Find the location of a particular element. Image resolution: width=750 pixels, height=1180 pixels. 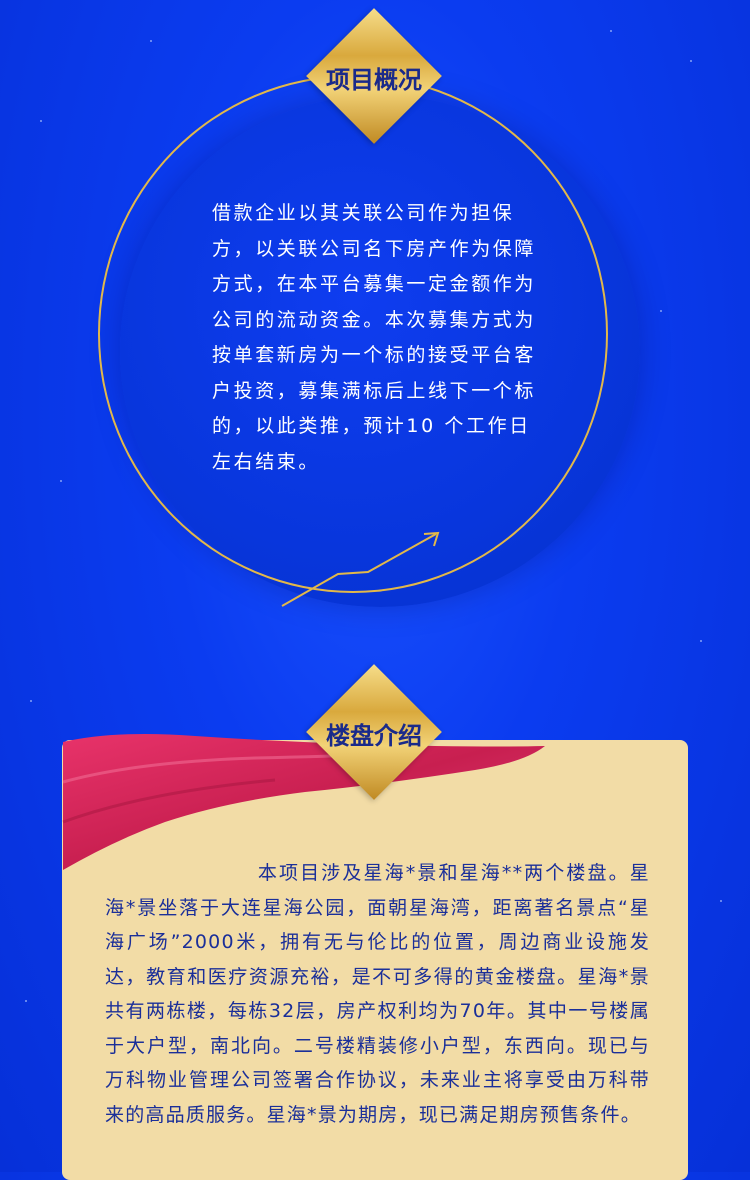

growth-arrow-icon is located at coordinates (360, 569).